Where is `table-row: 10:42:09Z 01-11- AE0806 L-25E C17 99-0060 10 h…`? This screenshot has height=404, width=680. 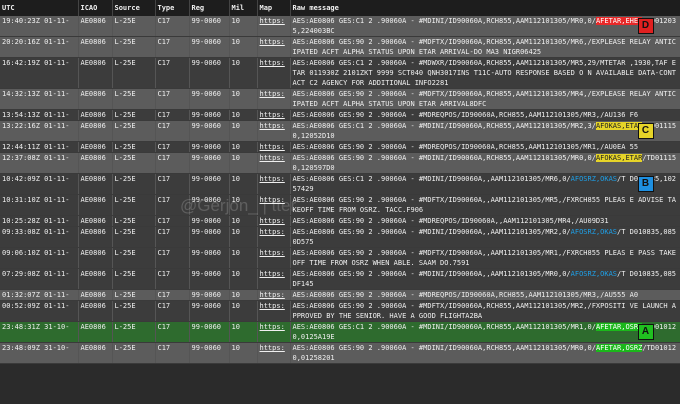 table-row: 10:42:09Z 01-11- AE0806 L-25E C17 99-0060 10 h… is located at coordinates (340, 184).